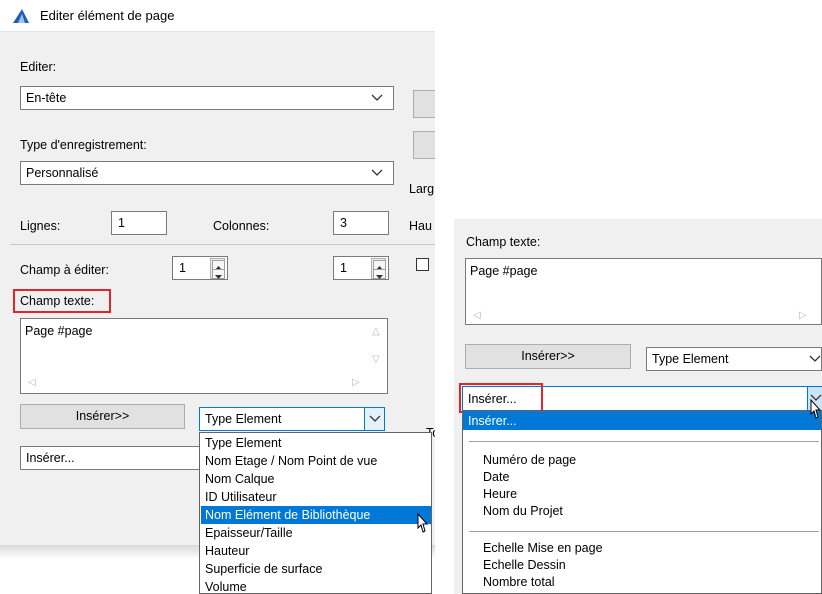  I want to click on height-label-cut: Hau, so click(420, 226).